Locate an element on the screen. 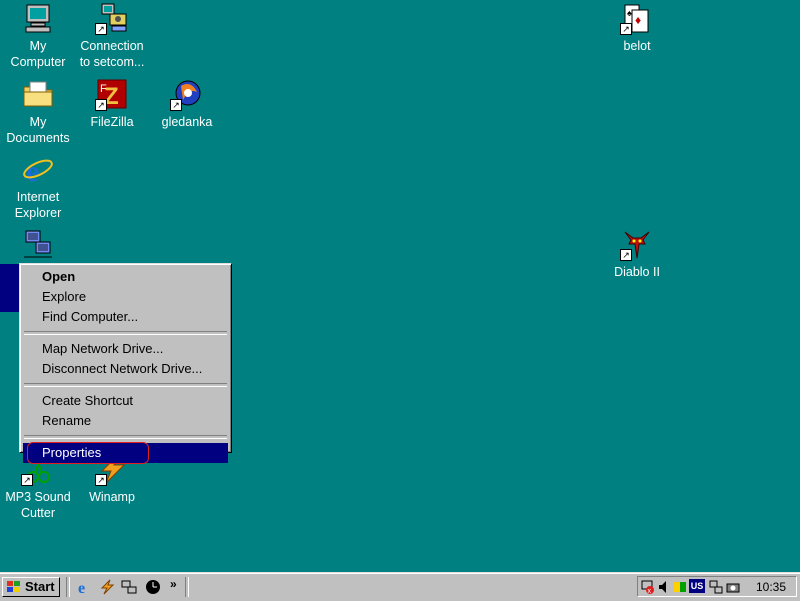 The height and width of the screenshot is (601, 800). my-documents-icon: My Documents is located at coordinates (38, 112).